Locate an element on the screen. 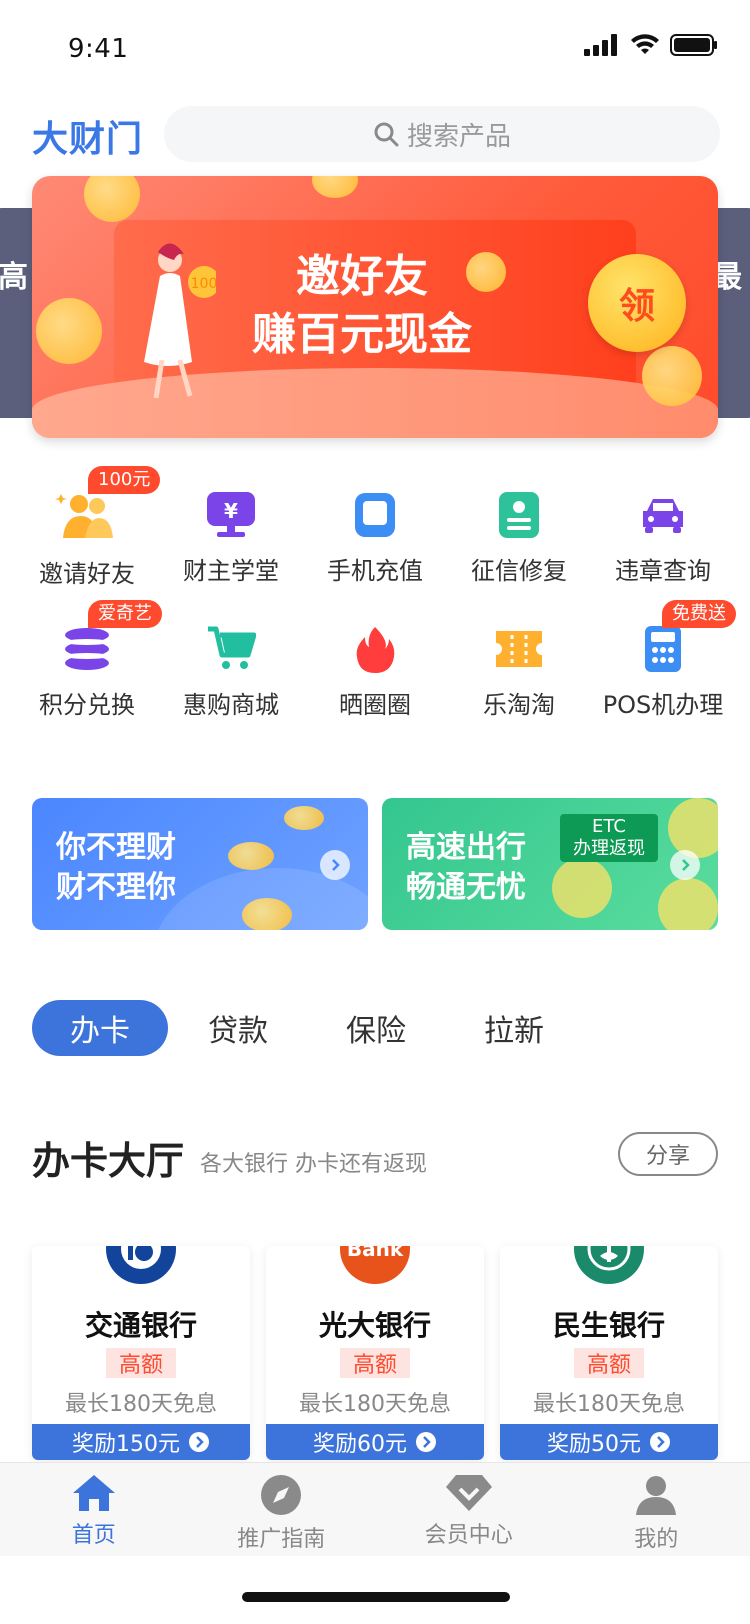 This screenshot has height=1624, width=750. tabbar-guide: 推广指南 is located at coordinates (282, 1509).